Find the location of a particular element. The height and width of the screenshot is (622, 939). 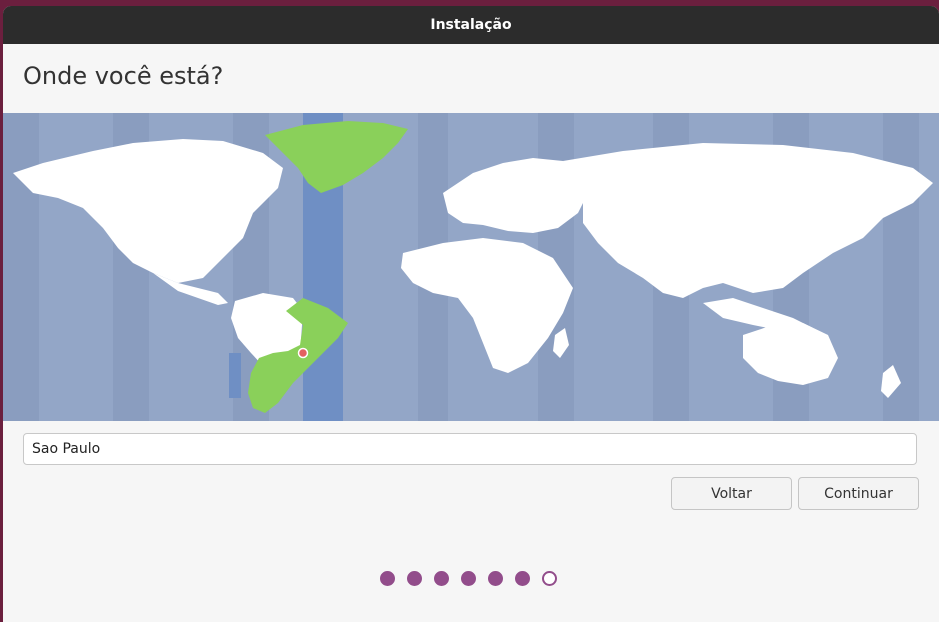

page-title: Onde você está? is located at coordinates (123, 76).